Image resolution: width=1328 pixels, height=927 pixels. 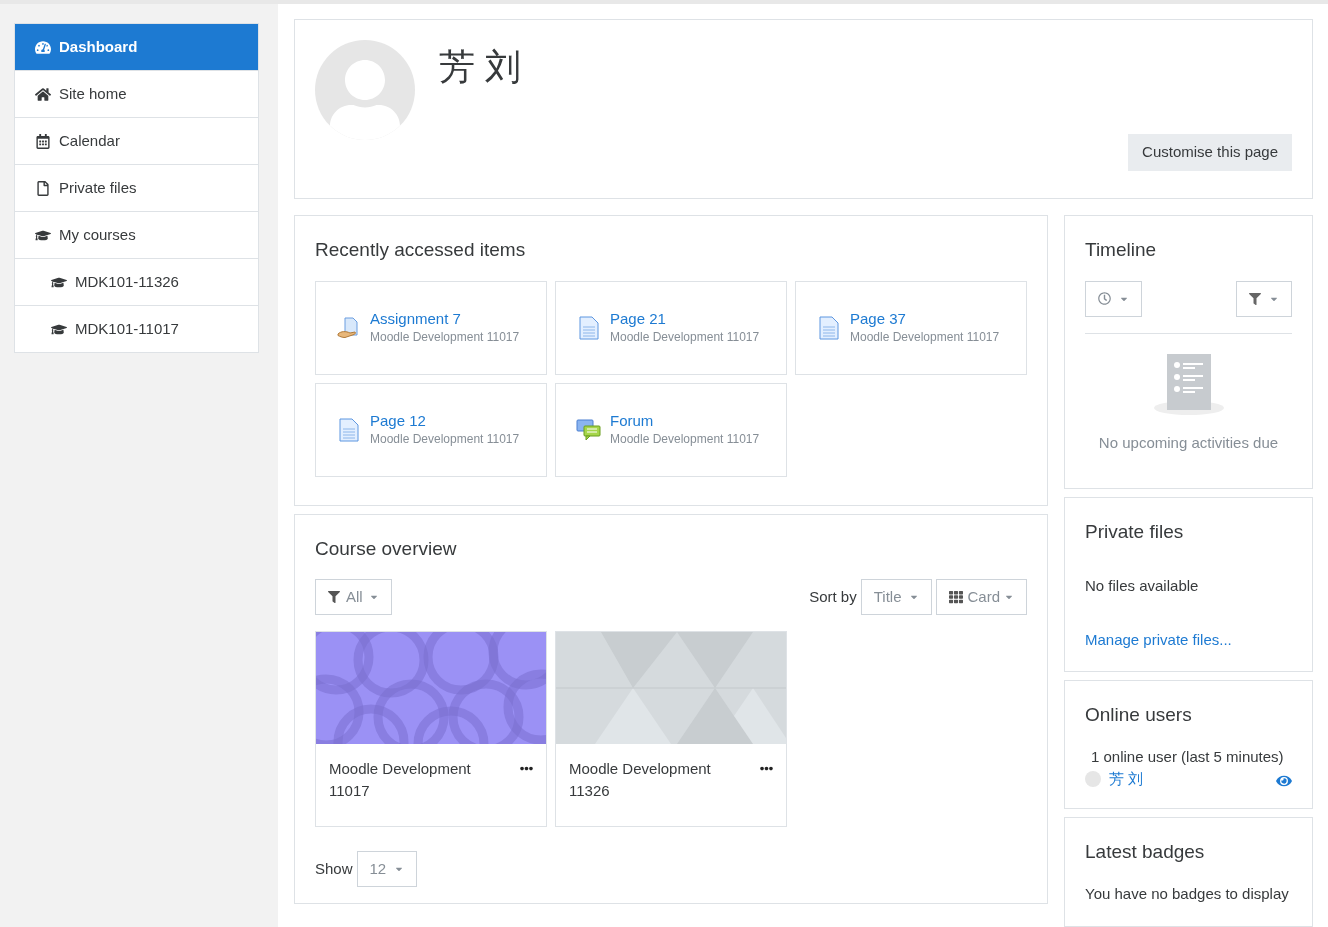 I want to click on item-link: Forum, so click(x=685, y=420).